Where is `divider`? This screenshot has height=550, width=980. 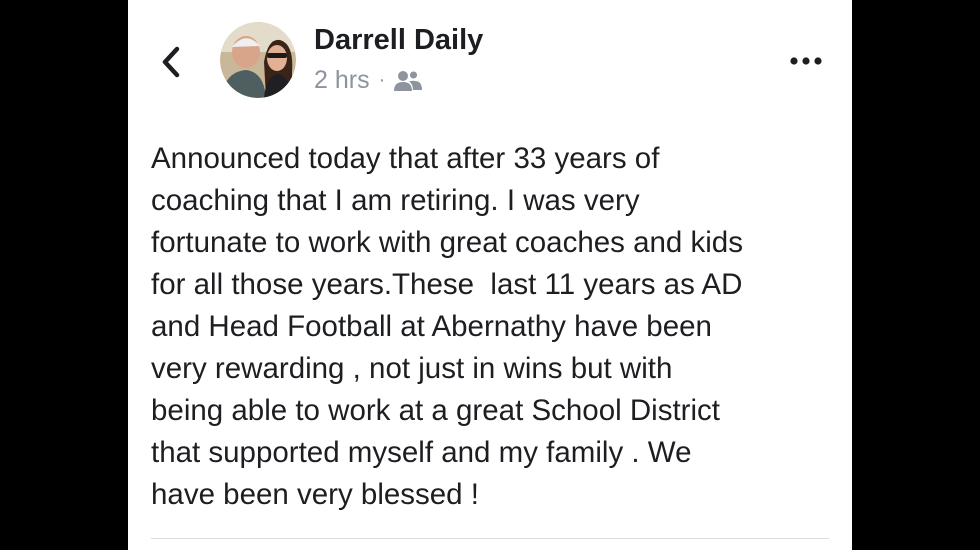 divider is located at coordinates (490, 538).